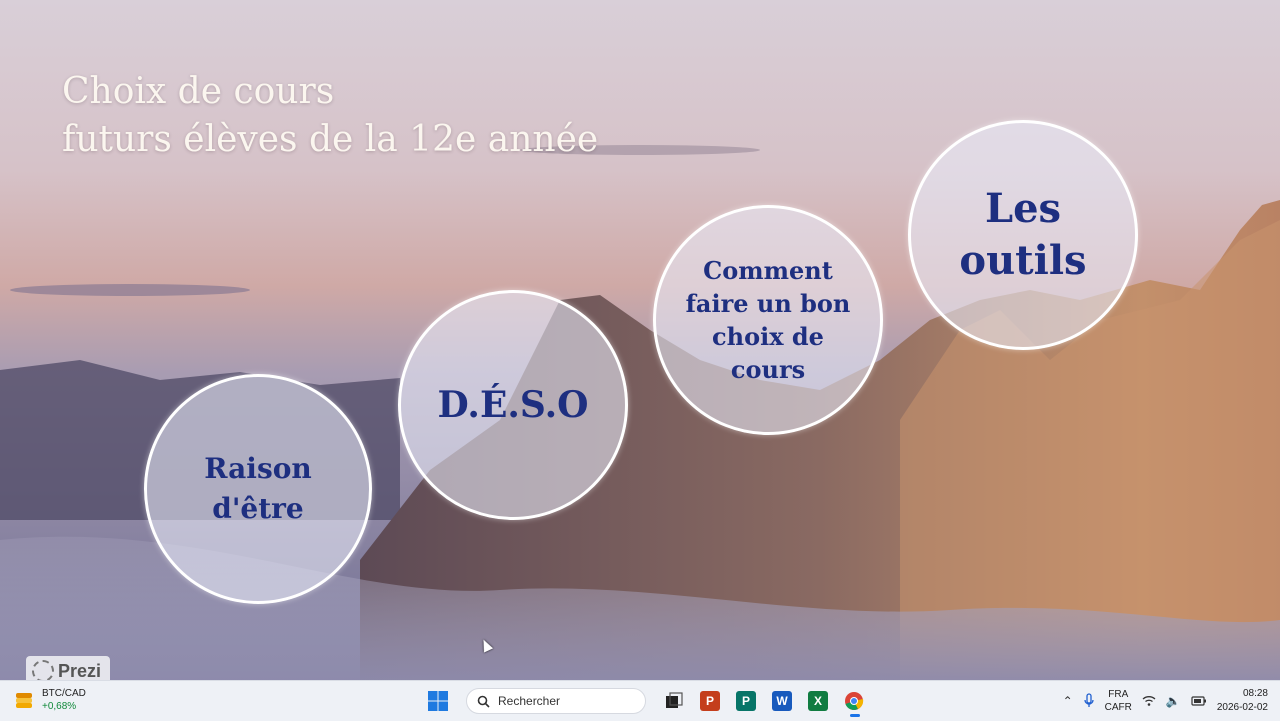 Image resolution: width=1280 pixels, height=721 pixels. I want to click on system-tray: ⌃ FRA CAFR 🔈 08:28 2026-02-02, so click(1171, 701).